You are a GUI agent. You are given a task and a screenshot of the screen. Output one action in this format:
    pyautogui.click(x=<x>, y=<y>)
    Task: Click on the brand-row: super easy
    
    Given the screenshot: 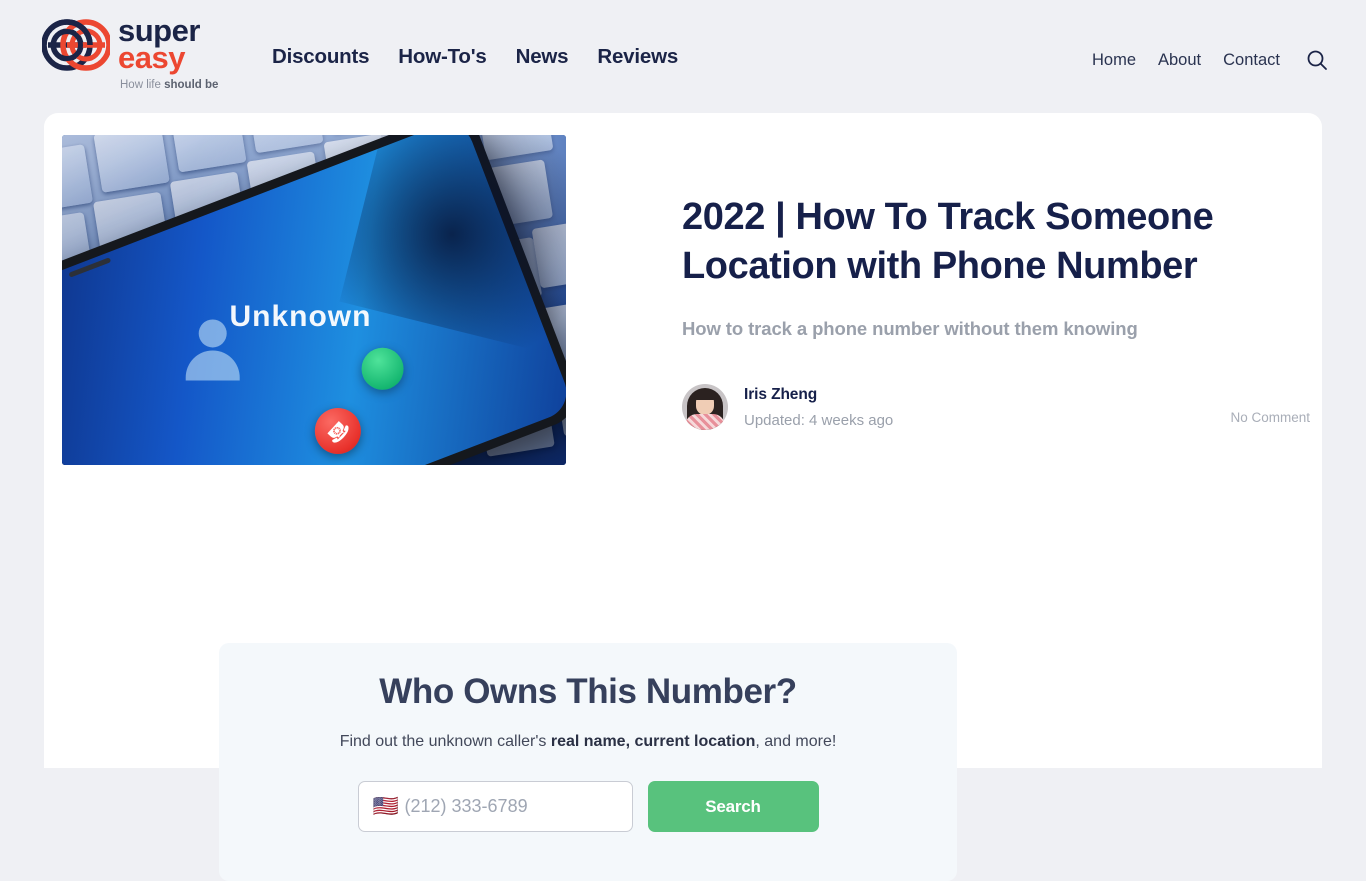 What is the action you would take?
    pyautogui.click(x=121, y=45)
    